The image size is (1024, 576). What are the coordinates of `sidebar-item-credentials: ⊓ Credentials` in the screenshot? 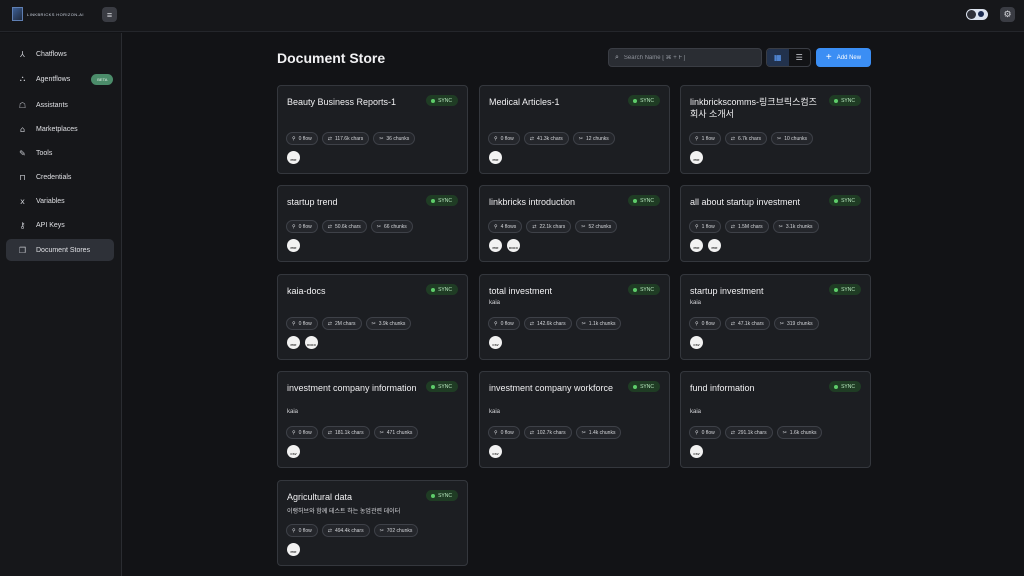 It's located at (60, 177).